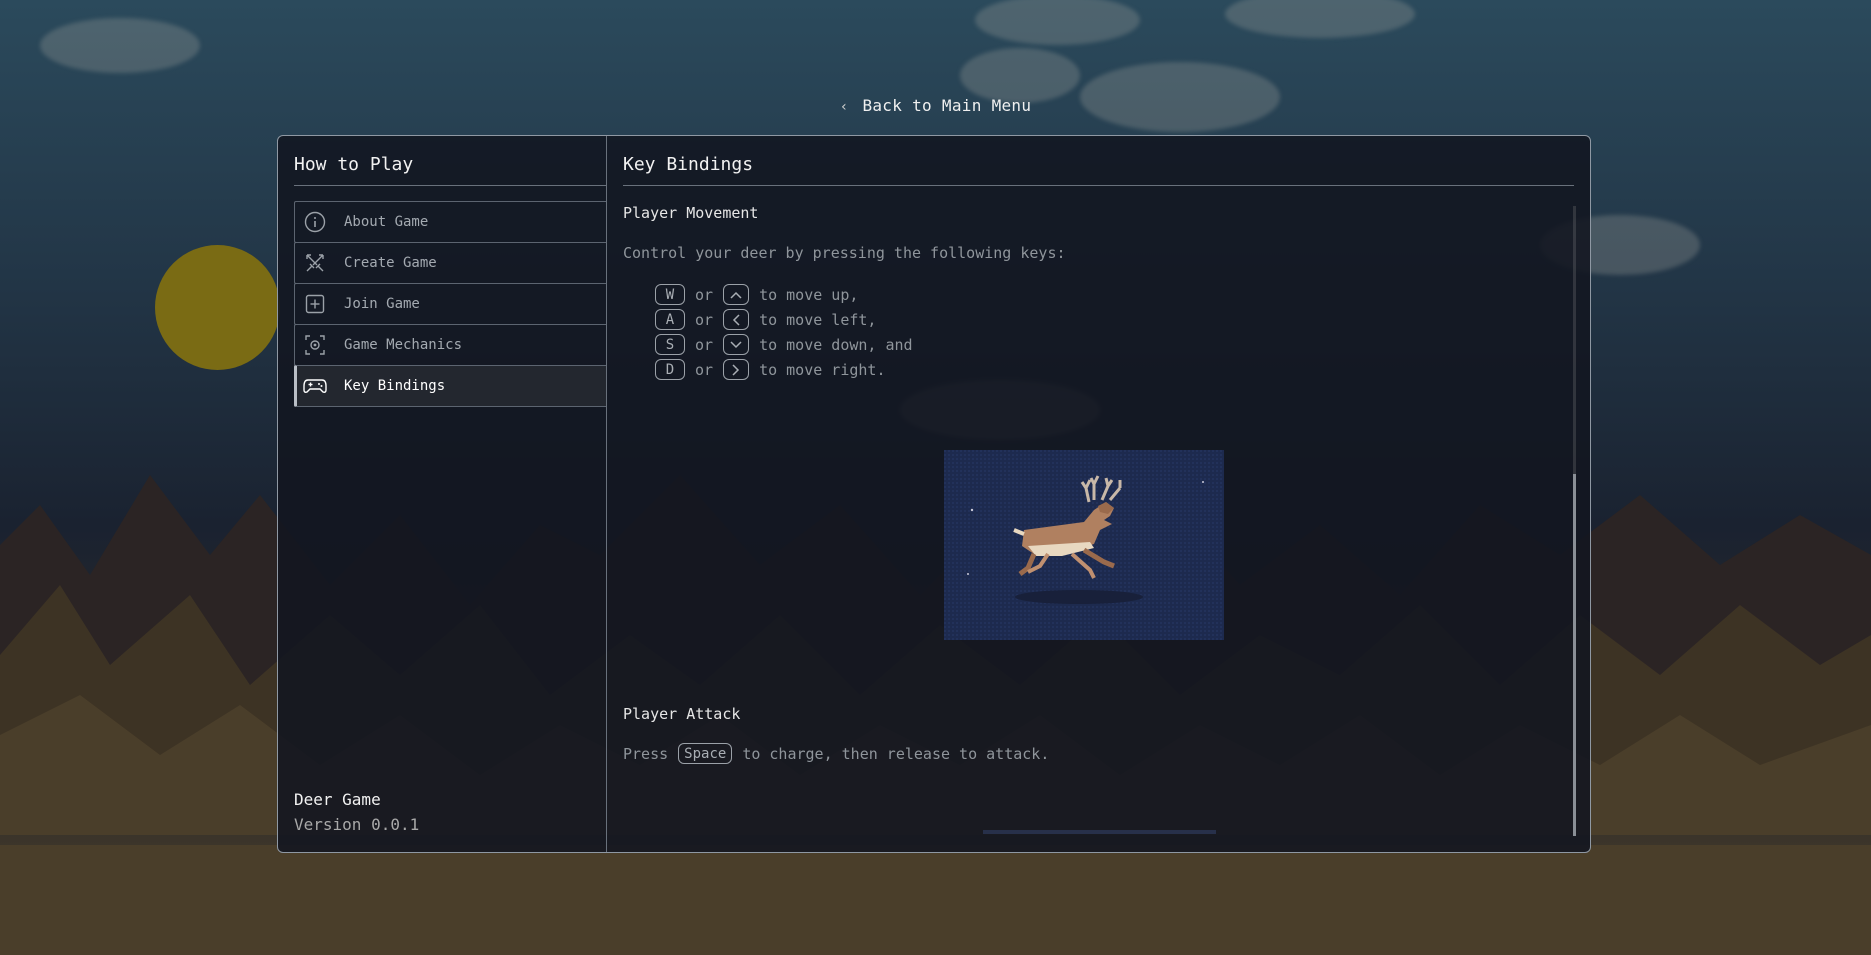 This screenshot has height=955, width=1871. What do you see at coordinates (315, 386) in the screenshot?
I see `gamepad-icon` at bounding box center [315, 386].